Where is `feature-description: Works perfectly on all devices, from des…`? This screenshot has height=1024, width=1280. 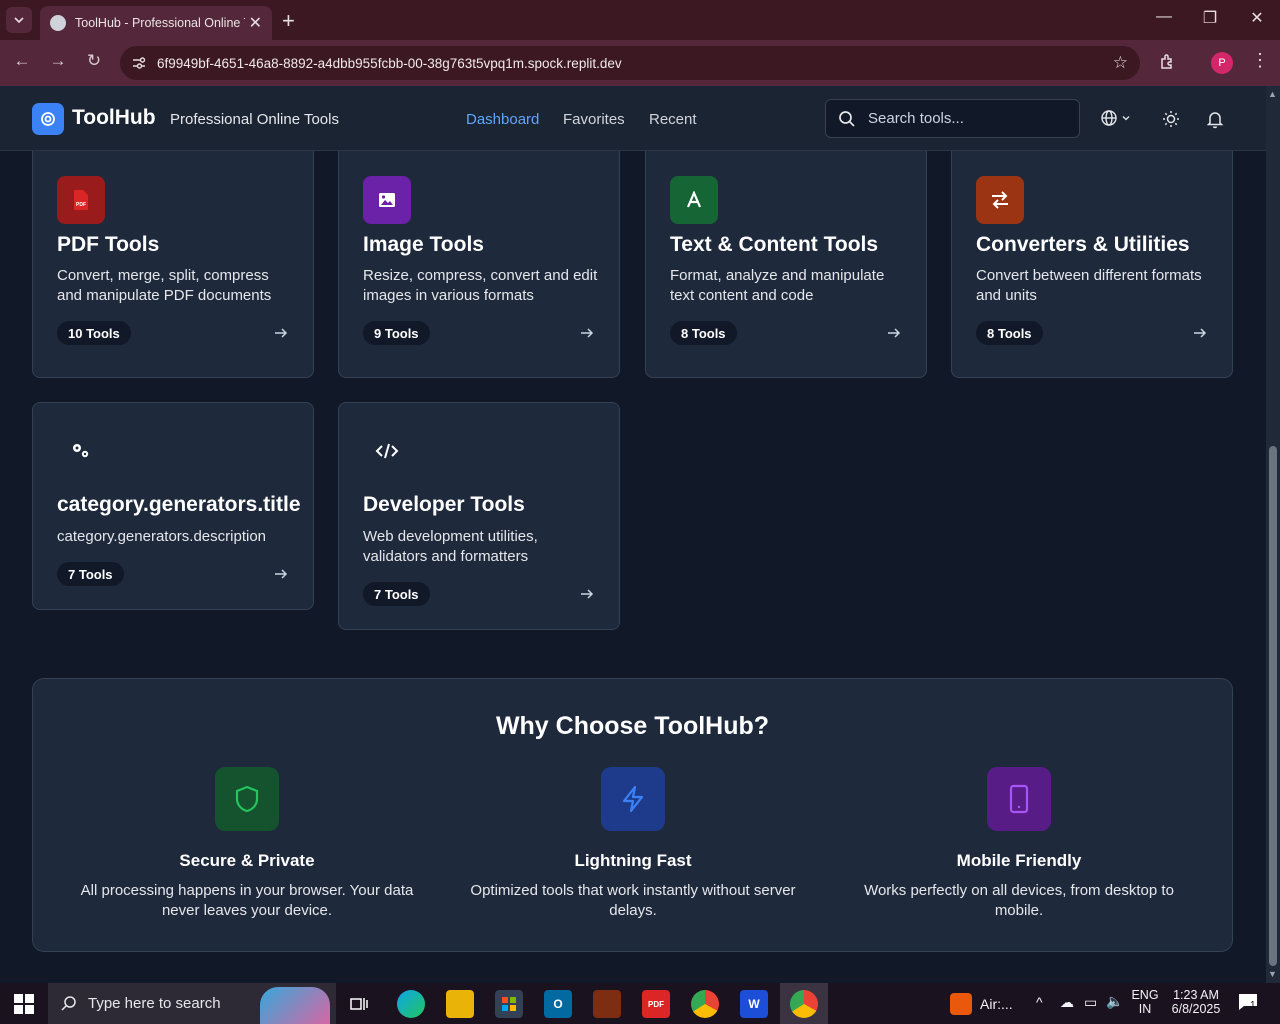
feature-description: Works perfectly on all devices, from des… is located at coordinates (1019, 900).